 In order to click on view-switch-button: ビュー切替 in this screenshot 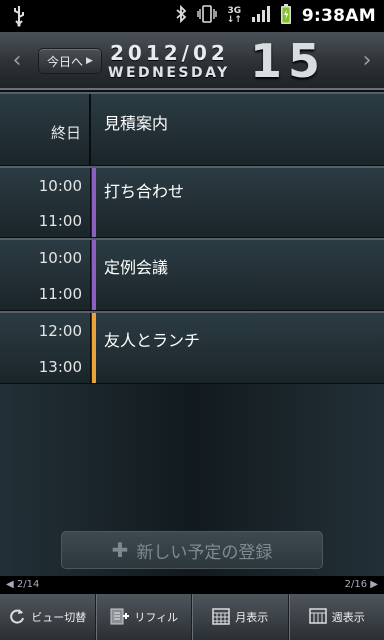, I will do `click(48, 617)`.